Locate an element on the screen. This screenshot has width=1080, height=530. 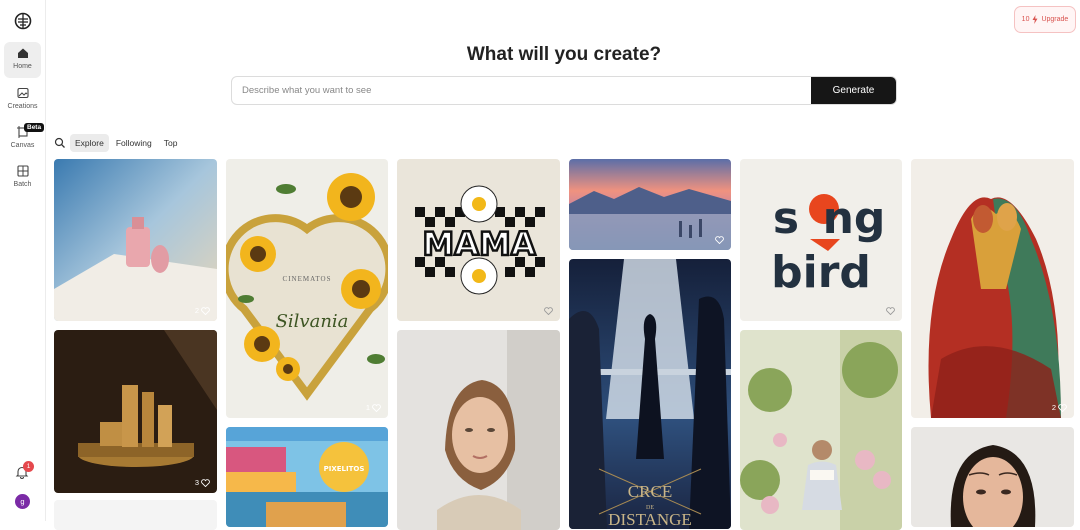
sunflower-heart-image: CINEMATOS Silvania is located at coordinates (307, 288).